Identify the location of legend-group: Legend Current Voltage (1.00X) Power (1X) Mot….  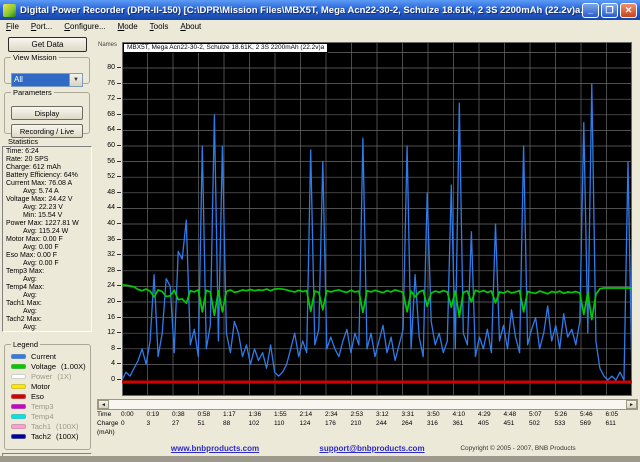
(47, 395).